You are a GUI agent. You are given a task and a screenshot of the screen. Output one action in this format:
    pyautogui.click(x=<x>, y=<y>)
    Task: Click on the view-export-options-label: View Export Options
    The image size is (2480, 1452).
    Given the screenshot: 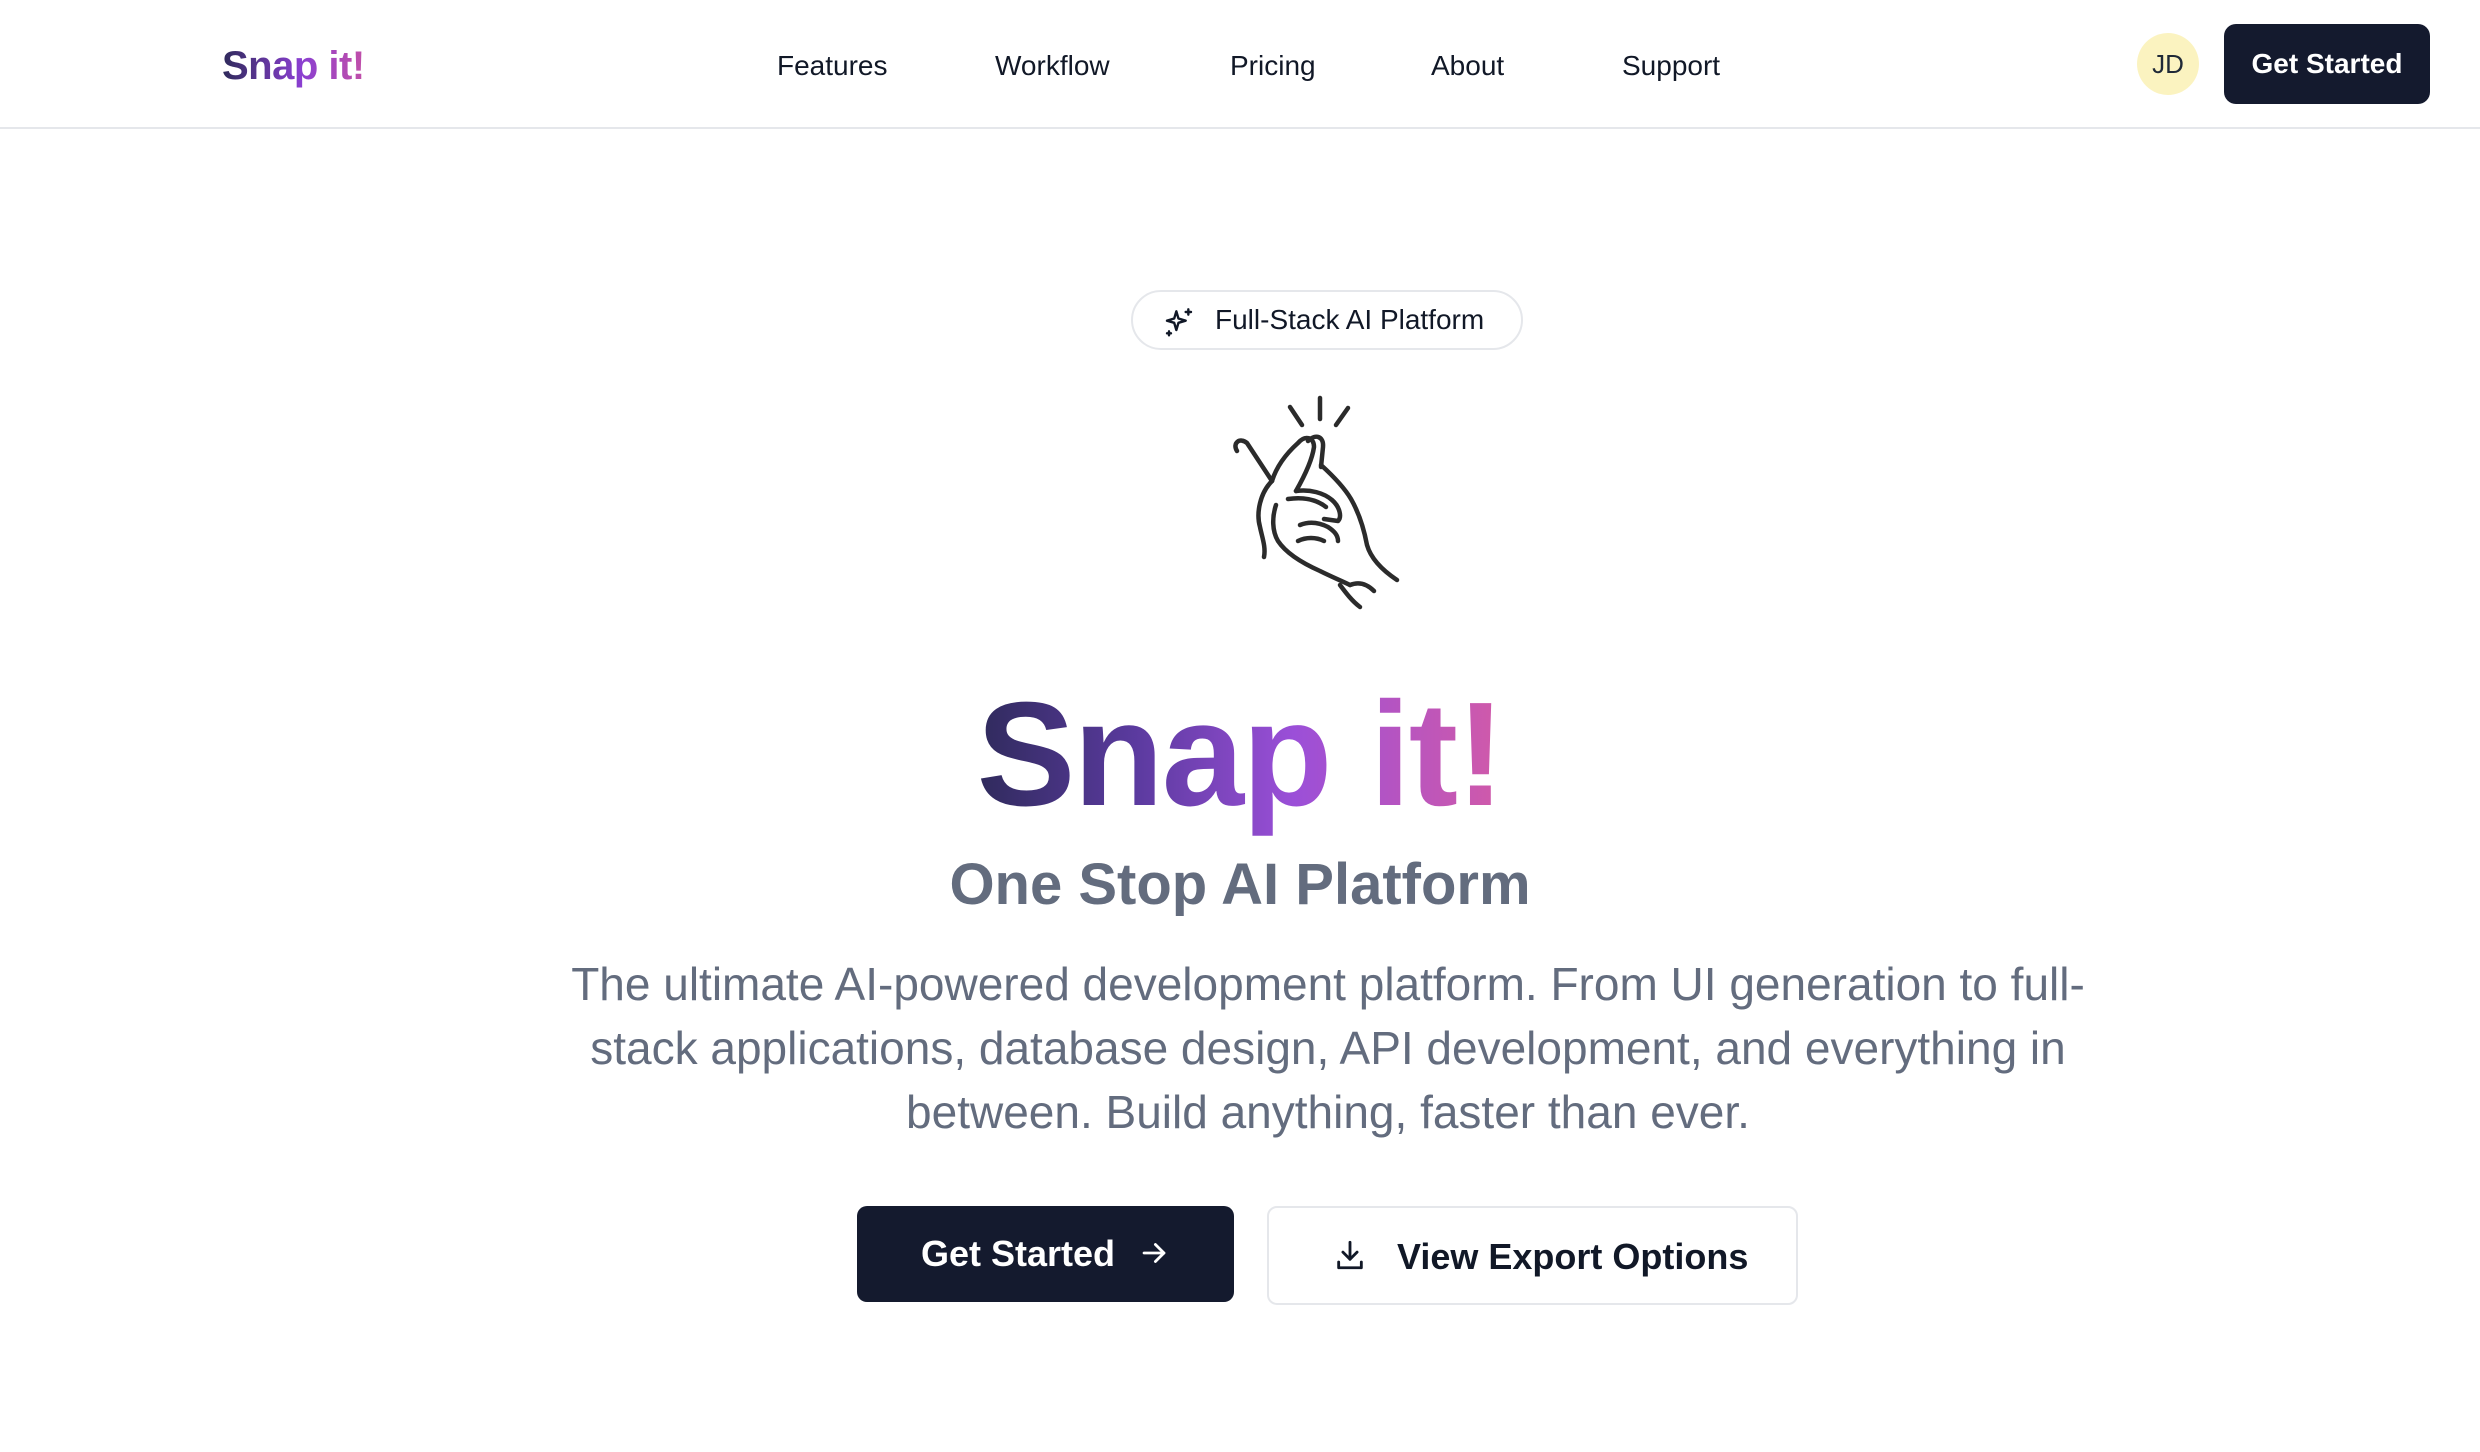 What is the action you would take?
    pyautogui.click(x=1573, y=1256)
    